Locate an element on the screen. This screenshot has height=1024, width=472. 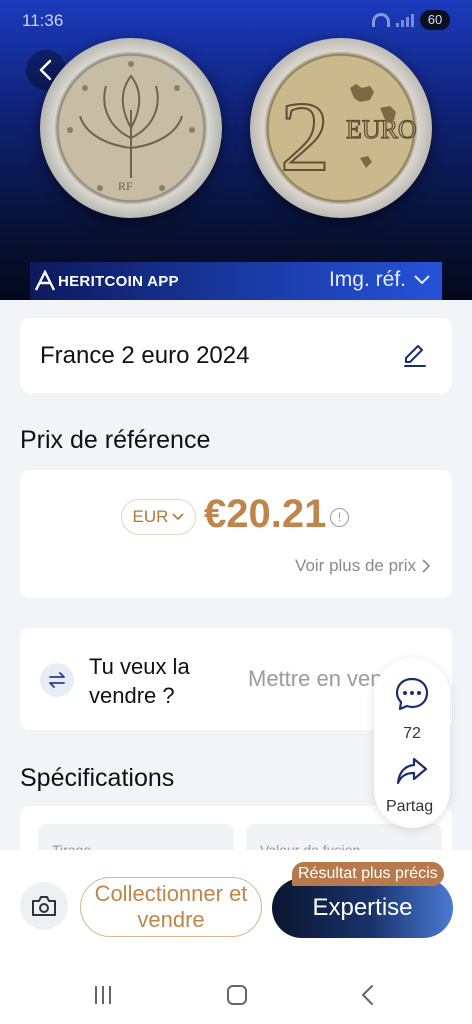
chevron-right-icon is located at coordinates (426, 566).